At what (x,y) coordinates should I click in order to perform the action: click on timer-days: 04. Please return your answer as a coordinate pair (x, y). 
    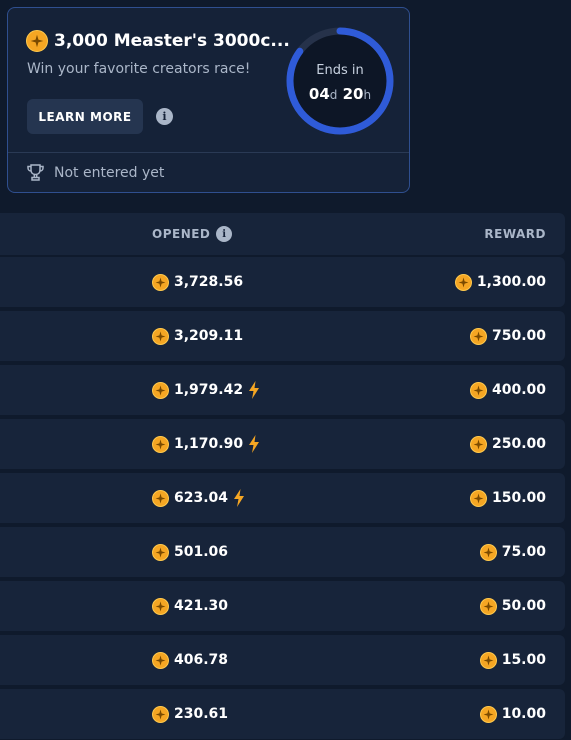
    Looking at the image, I should click on (319, 94).